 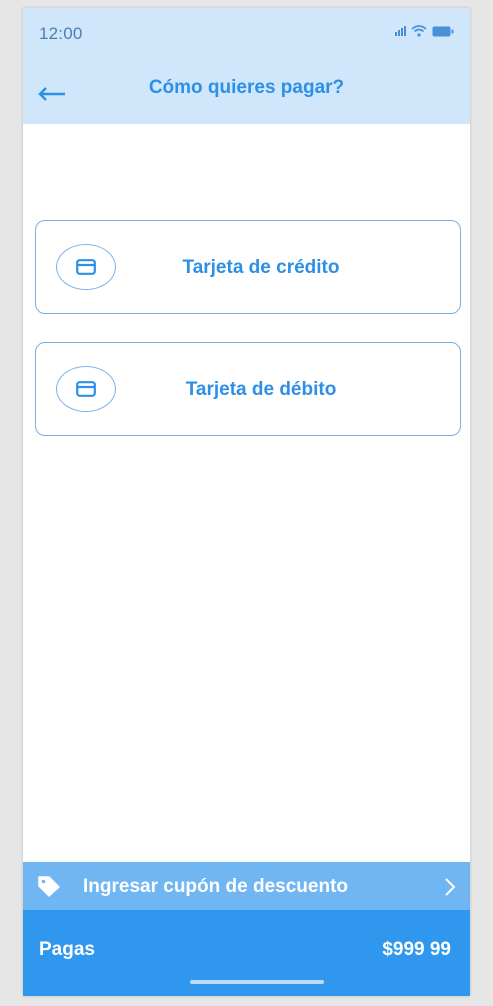 What do you see at coordinates (450, 887) in the screenshot?
I see `chevron-right-icon` at bounding box center [450, 887].